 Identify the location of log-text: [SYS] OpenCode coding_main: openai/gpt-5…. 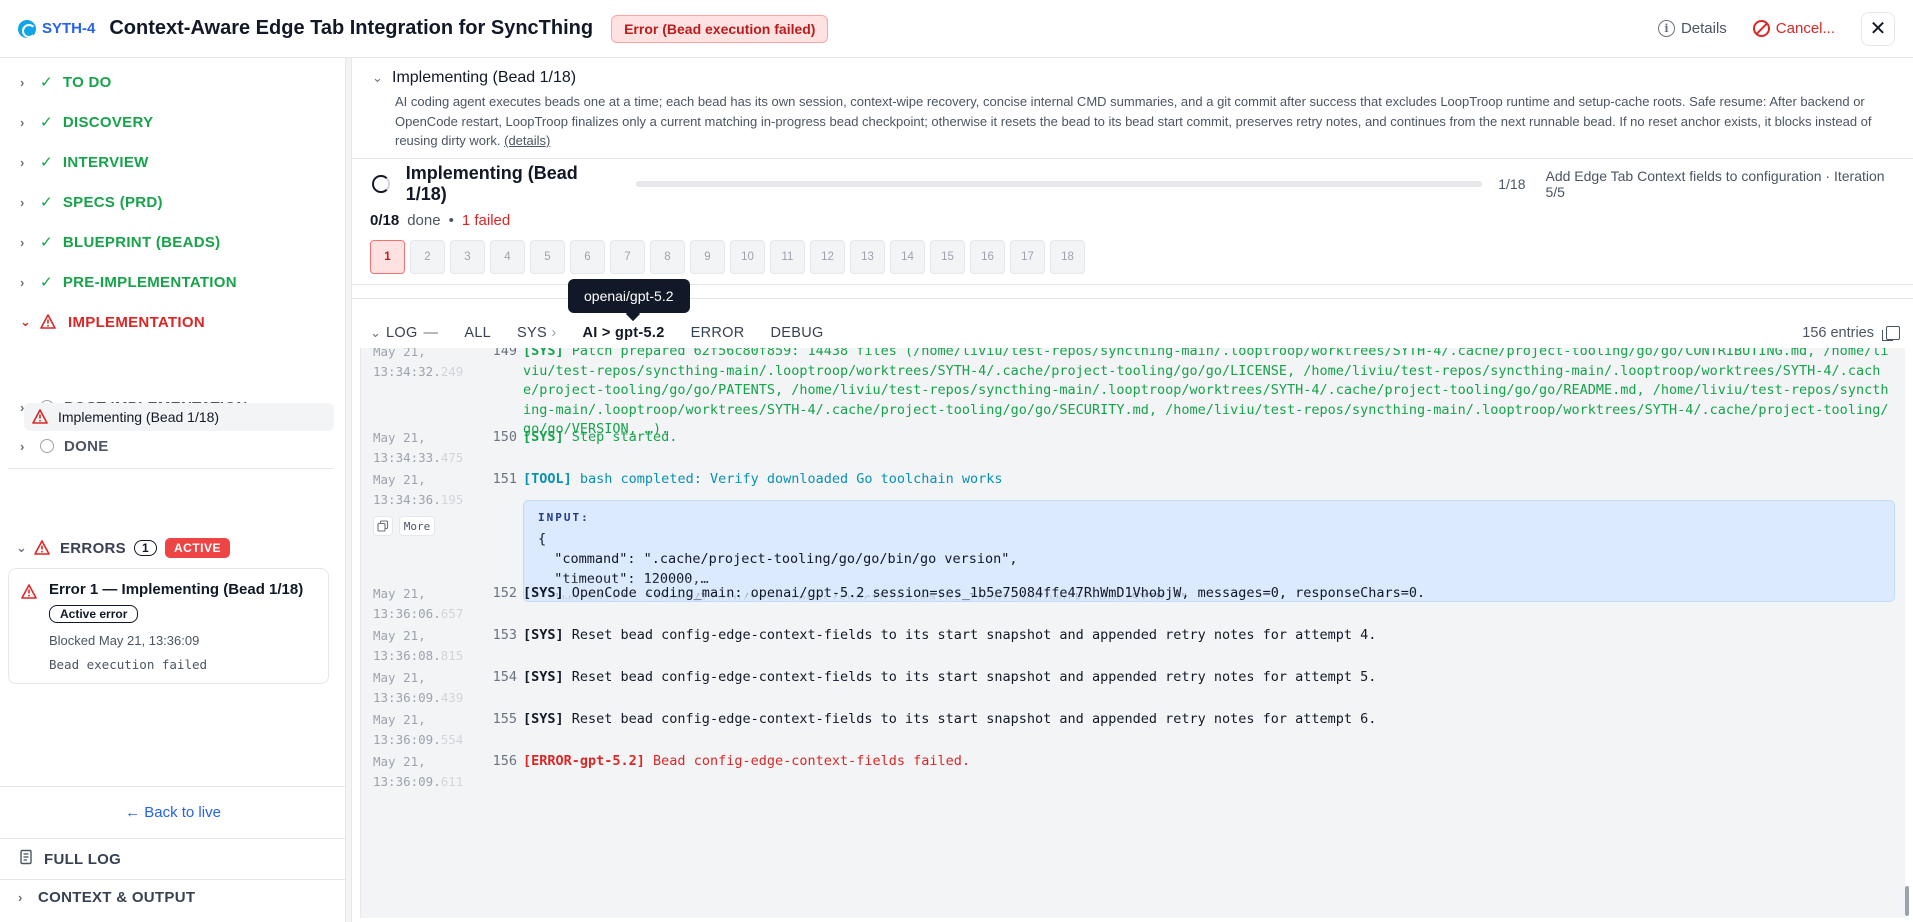
(1209, 594).